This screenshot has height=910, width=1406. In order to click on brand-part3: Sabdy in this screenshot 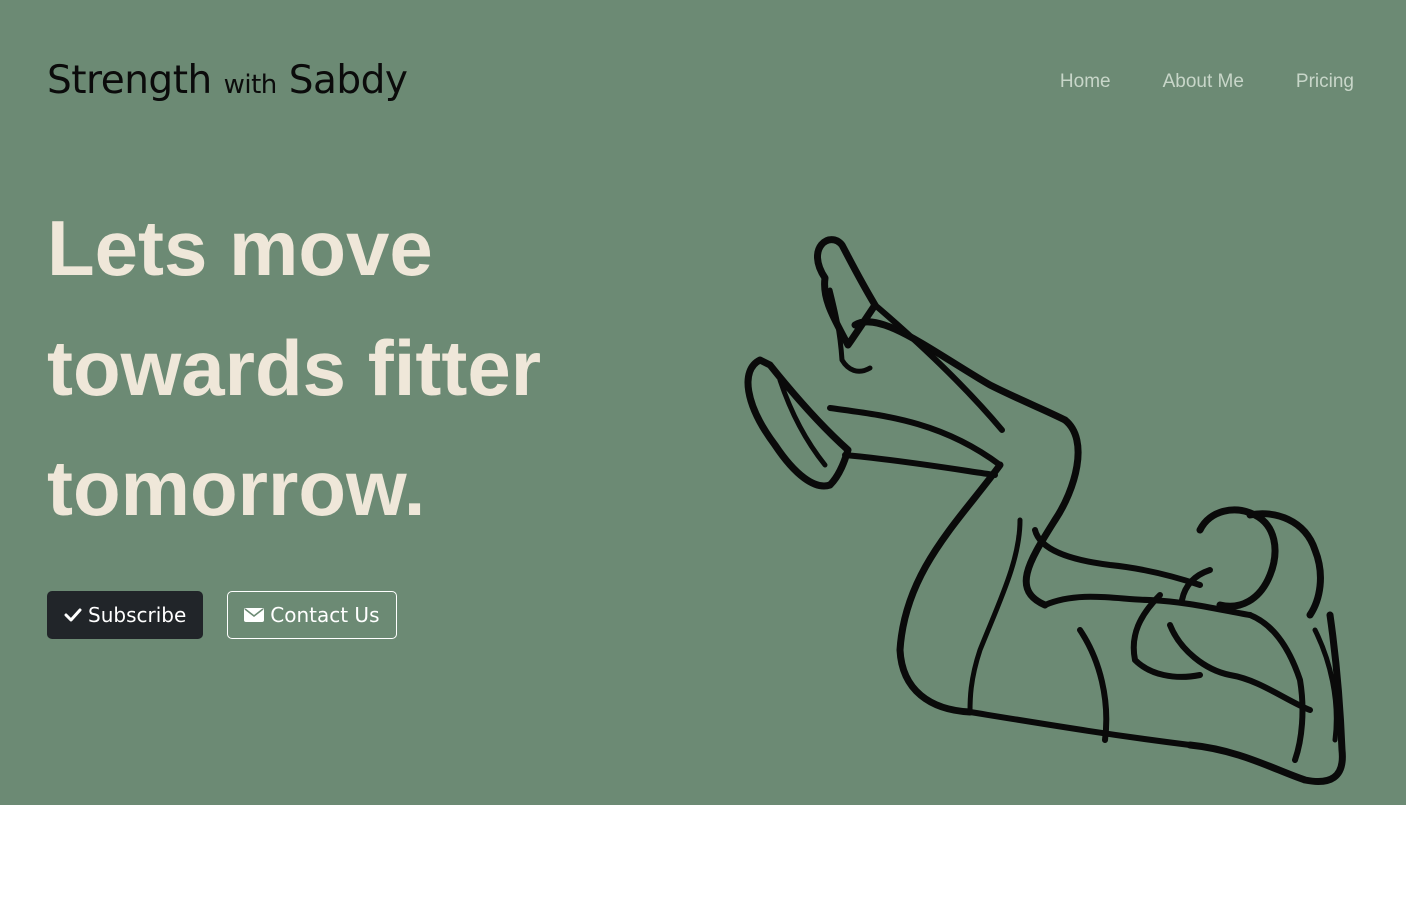, I will do `click(348, 80)`.